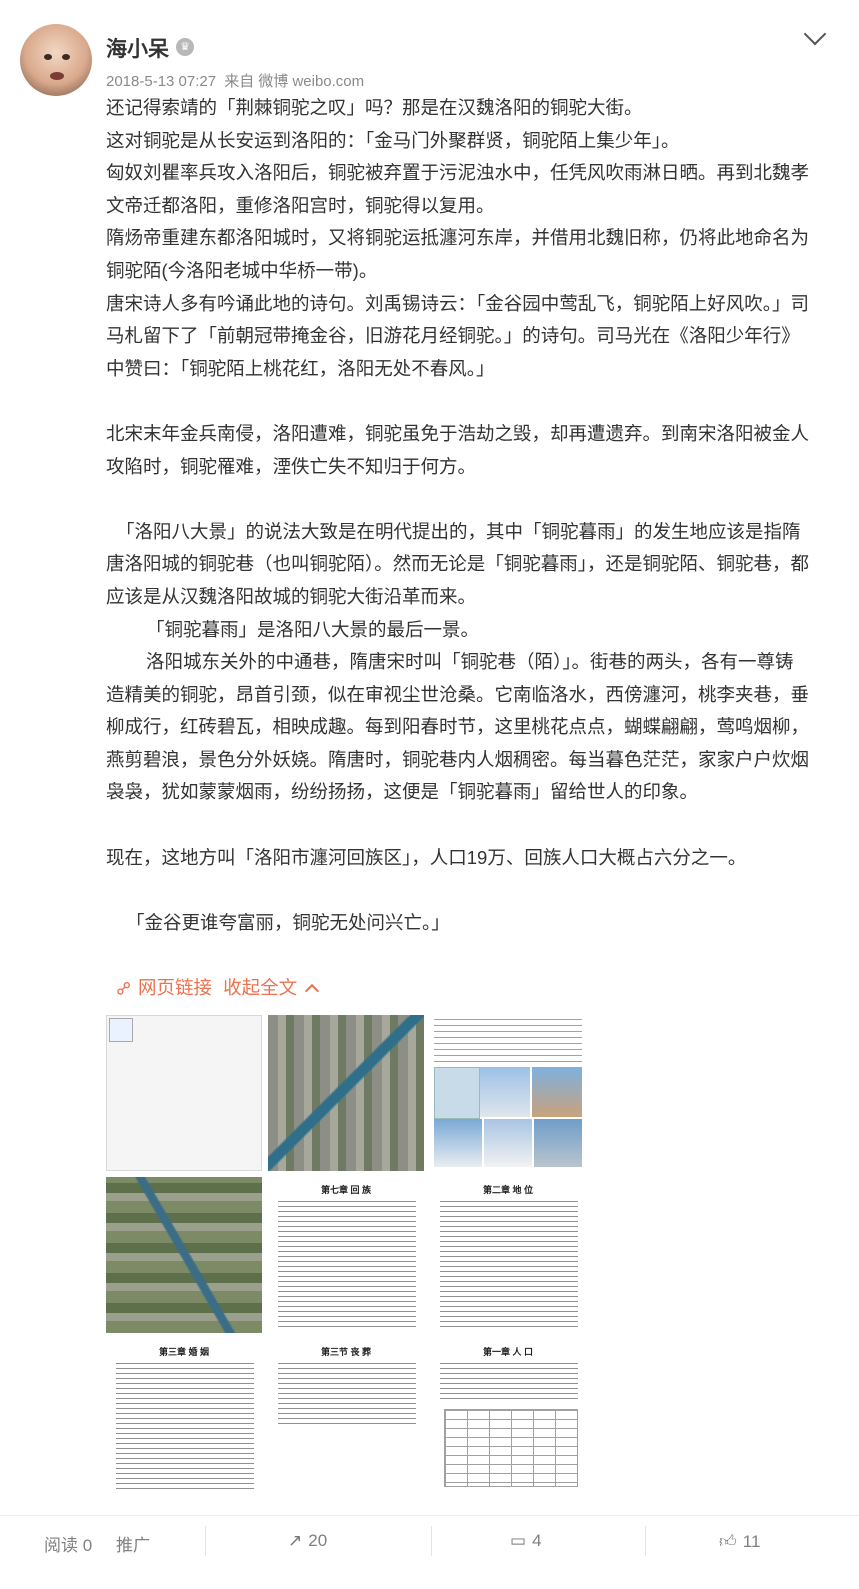 This screenshot has width=859, height=1589. Describe the element at coordinates (57, 76) in the screenshot. I see `avatar-mouth` at that location.